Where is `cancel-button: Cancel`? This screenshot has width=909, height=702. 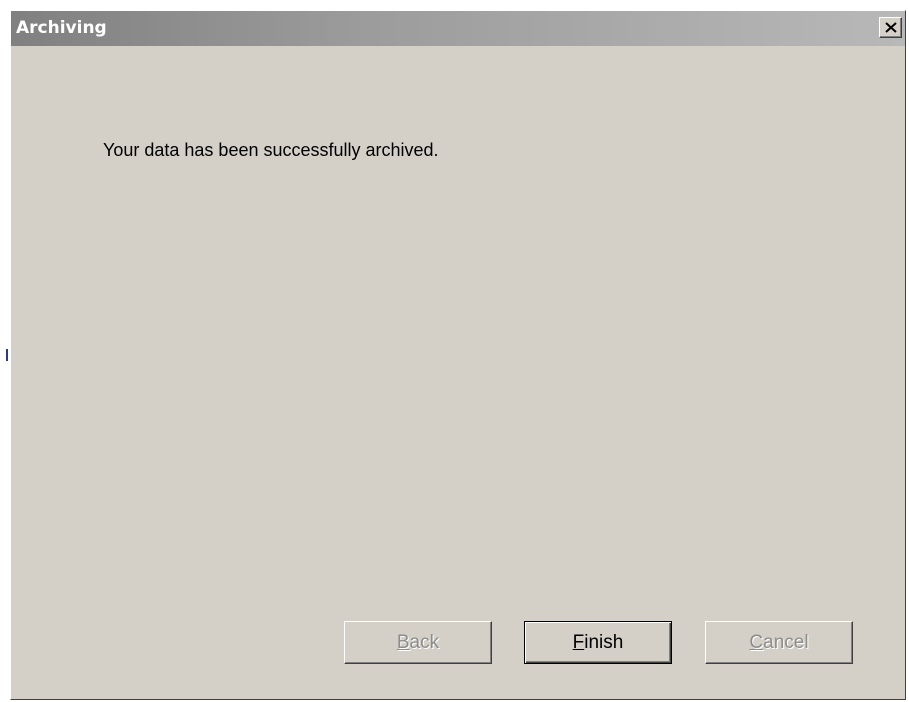 cancel-button: Cancel is located at coordinates (779, 642).